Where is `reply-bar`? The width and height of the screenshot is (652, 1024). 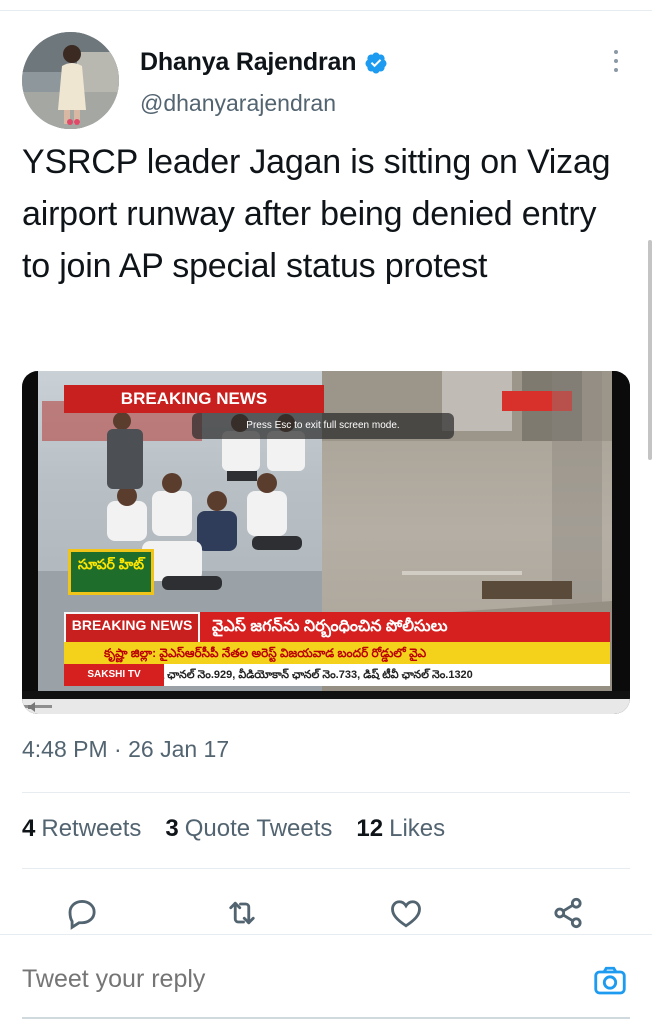
reply-bar is located at coordinates (326, 979).